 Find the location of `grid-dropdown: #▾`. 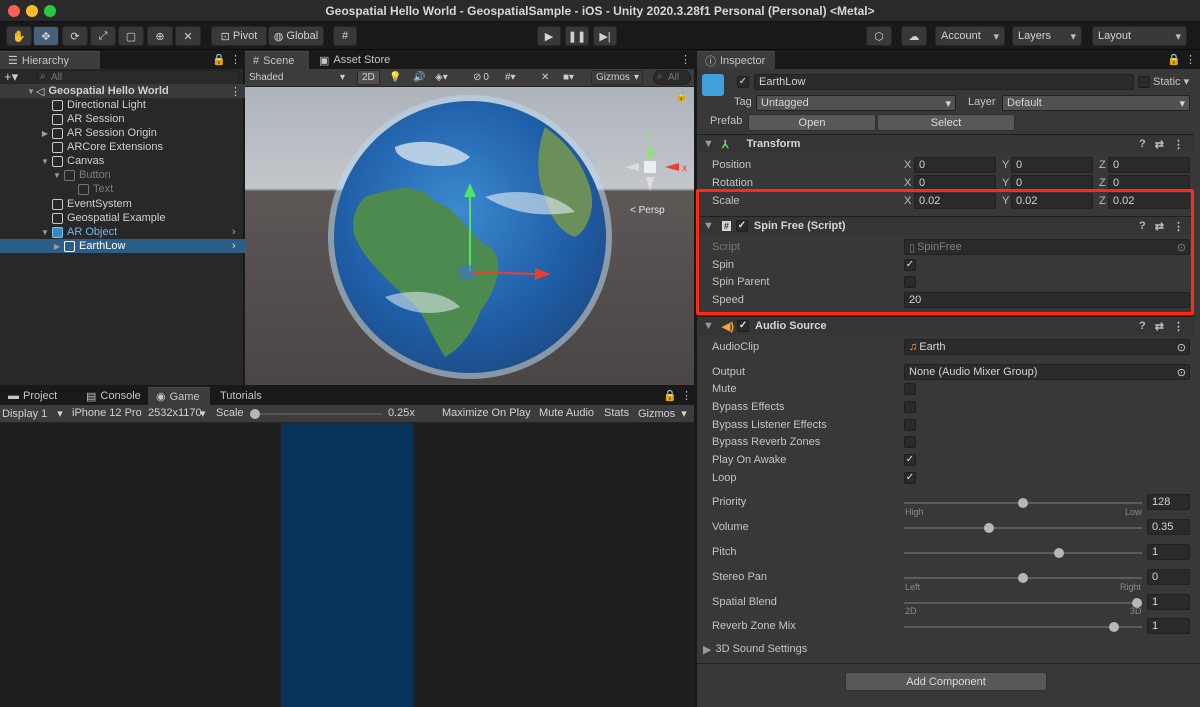

grid-dropdown: #▾ is located at coordinates (510, 77).